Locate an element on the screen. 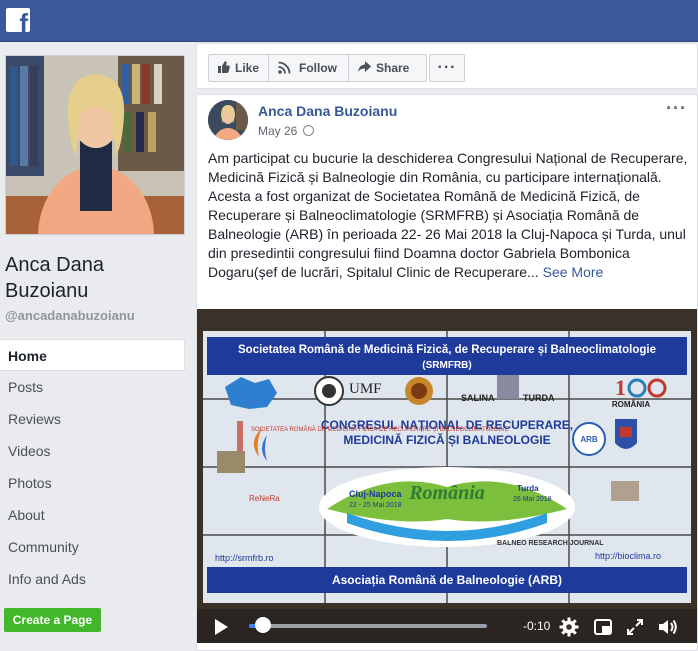 The height and width of the screenshot is (651, 698). page-action-bar: Like Follow Share ··· is located at coordinates (447, 66).